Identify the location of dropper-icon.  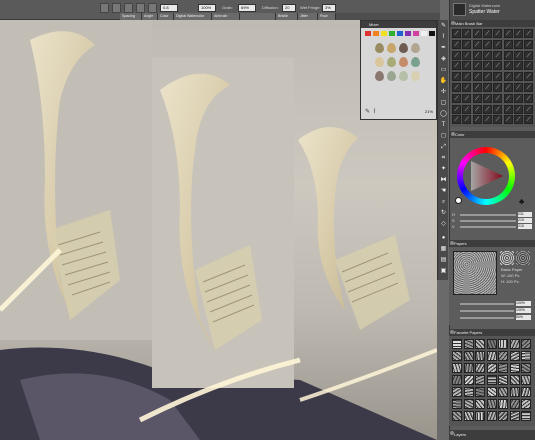
(128, 8).